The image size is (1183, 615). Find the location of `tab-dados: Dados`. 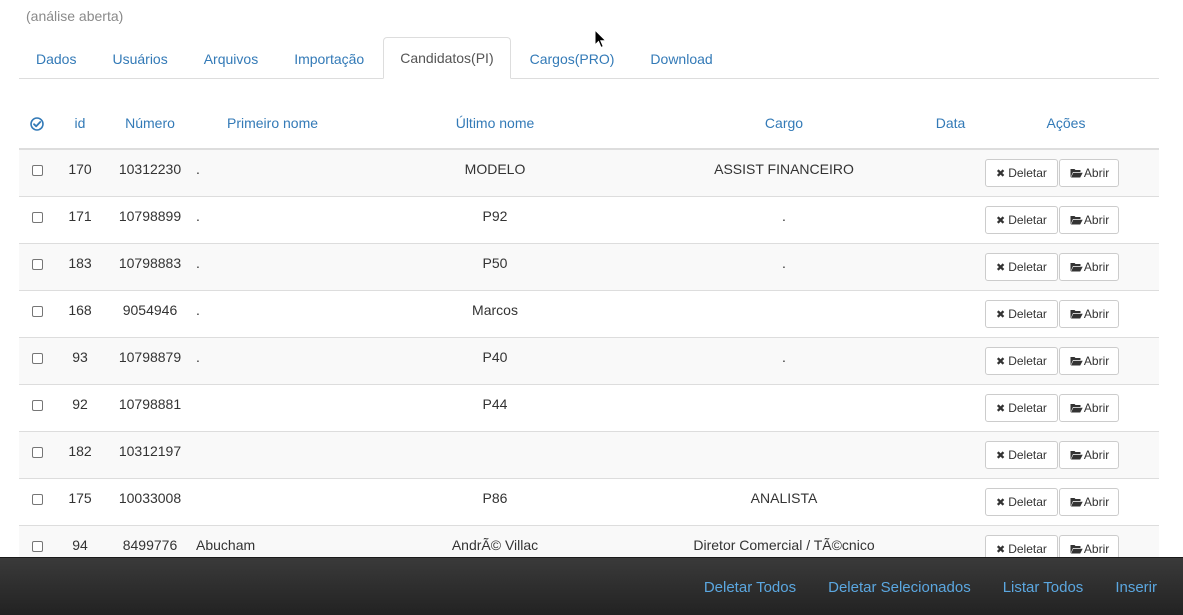

tab-dados: Dados is located at coordinates (56, 58).